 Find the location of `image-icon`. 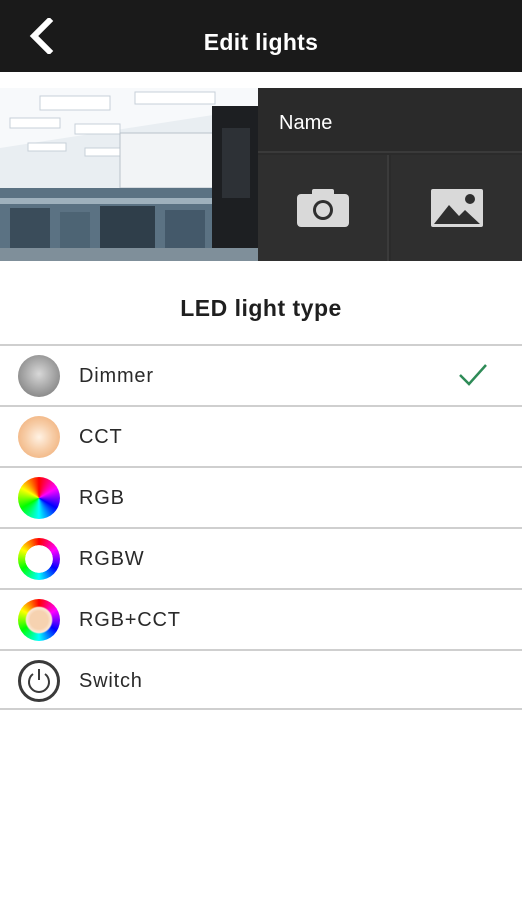

image-icon is located at coordinates (456, 208).